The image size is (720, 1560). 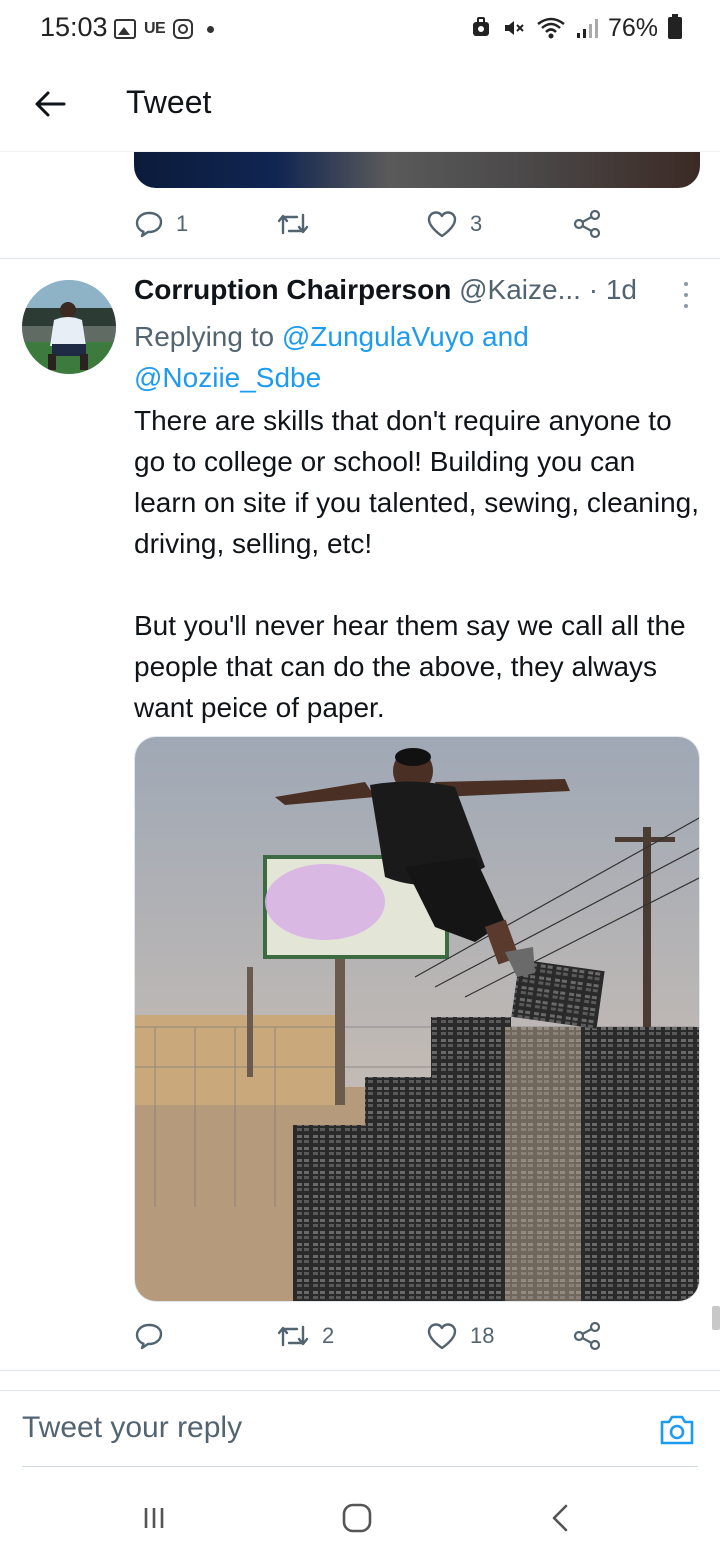 What do you see at coordinates (360, 29) in the screenshot?
I see `status-bar: 15:03 UE 76%` at bounding box center [360, 29].